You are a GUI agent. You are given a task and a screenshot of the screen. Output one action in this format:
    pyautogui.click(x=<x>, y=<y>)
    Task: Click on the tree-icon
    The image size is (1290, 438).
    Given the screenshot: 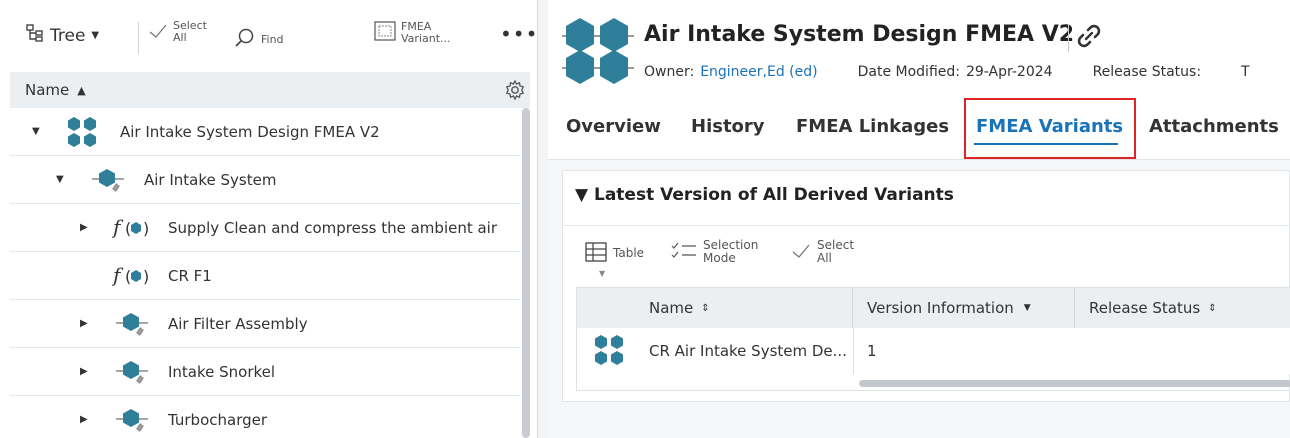 What is the action you would take?
    pyautogui.click(x=35, y=35)
    